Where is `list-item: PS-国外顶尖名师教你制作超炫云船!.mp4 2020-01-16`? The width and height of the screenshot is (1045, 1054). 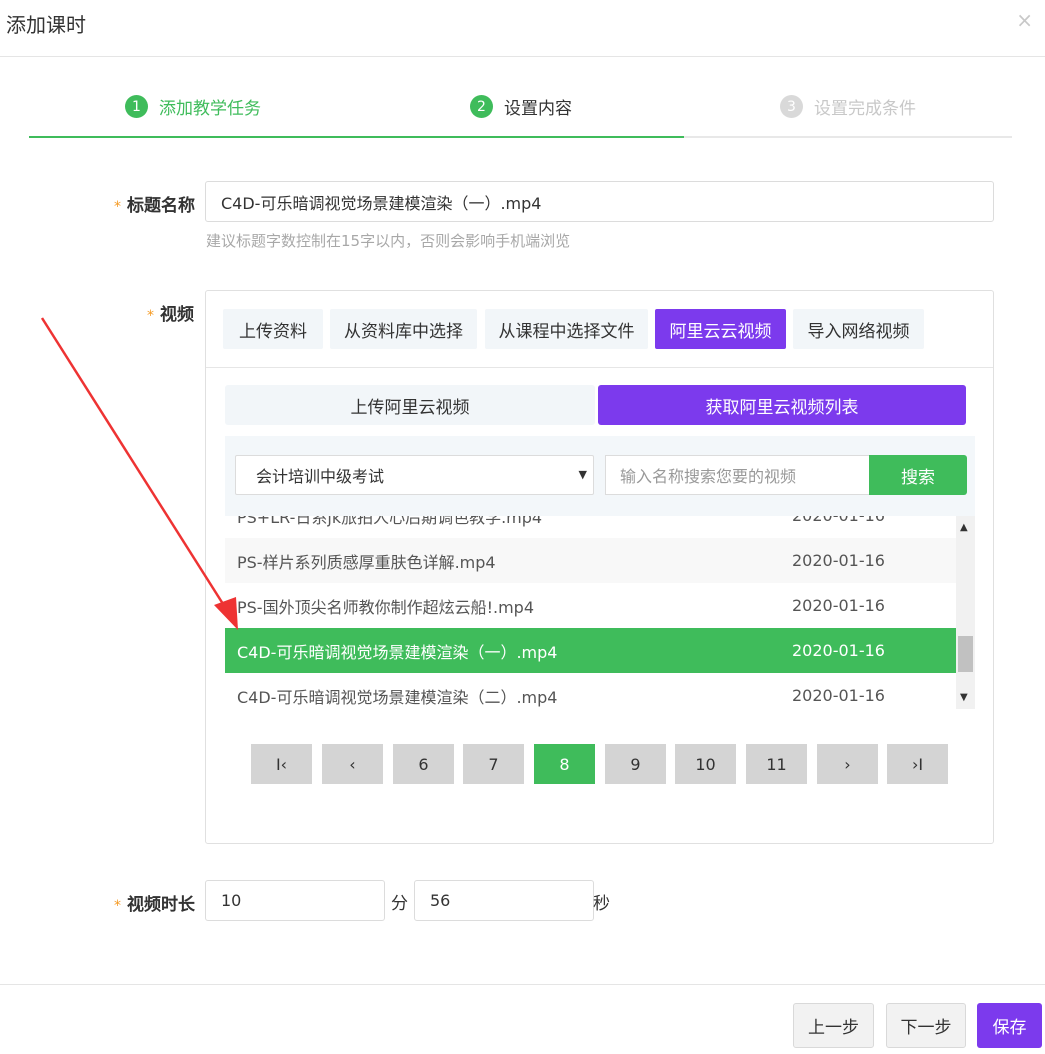 list-item: PS-国外顶尖名师教你制作超炫云船!.mp4 2020-01-16 is located at coordinates (590, 605).